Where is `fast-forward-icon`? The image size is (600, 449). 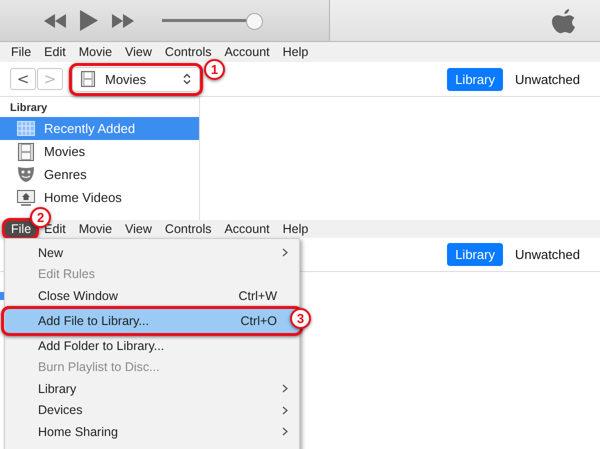
fast-forward-icon is located at coordinates (123, 21).